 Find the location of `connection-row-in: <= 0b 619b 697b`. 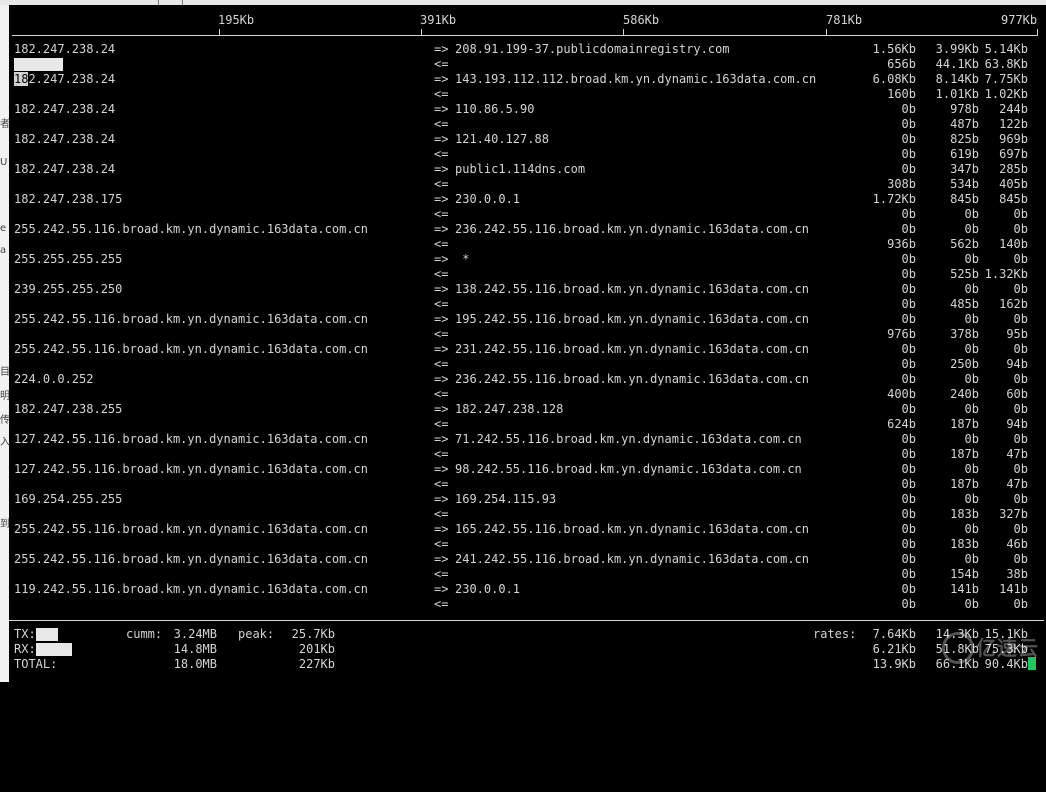

connection-row-in: <= 0b 619b 697b is located at coordinates (526, 154).